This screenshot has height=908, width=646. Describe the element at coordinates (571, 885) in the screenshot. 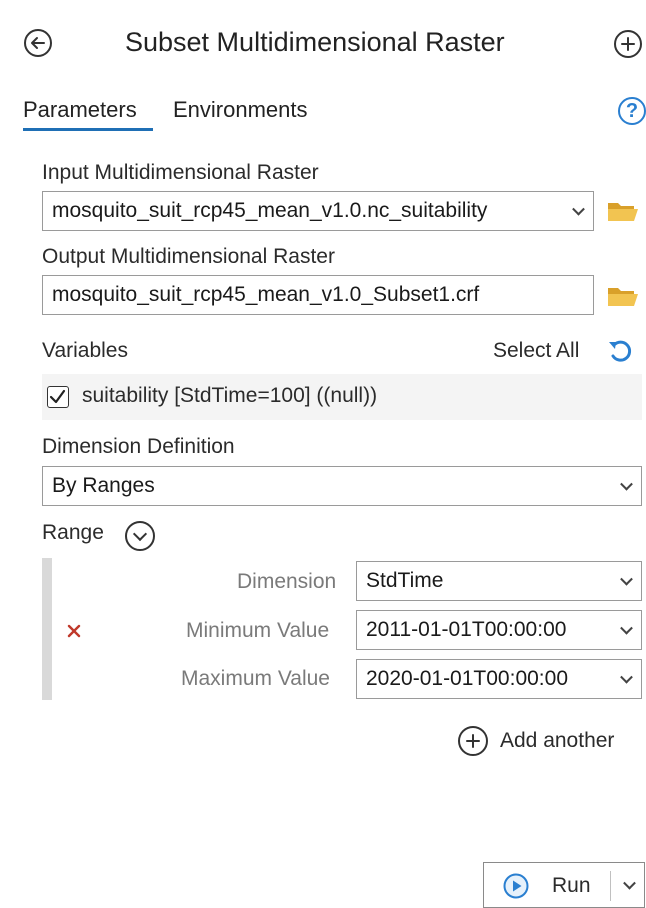

I see `run-label: Run` at that location.